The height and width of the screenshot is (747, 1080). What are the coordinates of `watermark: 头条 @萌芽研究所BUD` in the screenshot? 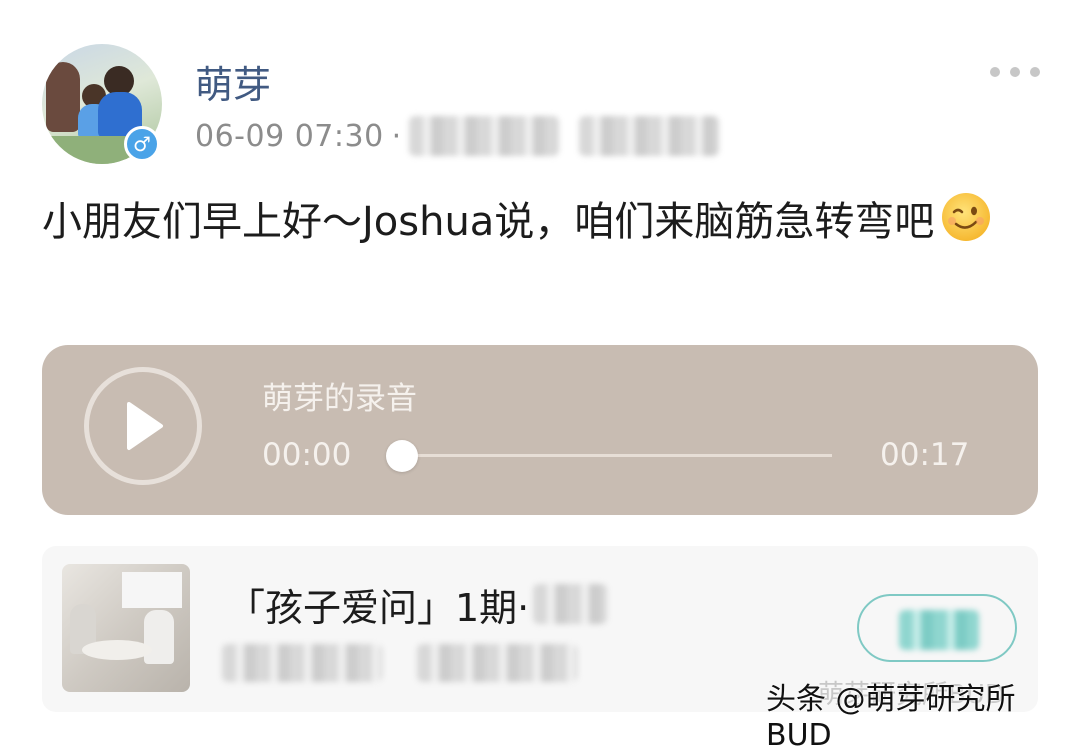 It's located at (923, 714).